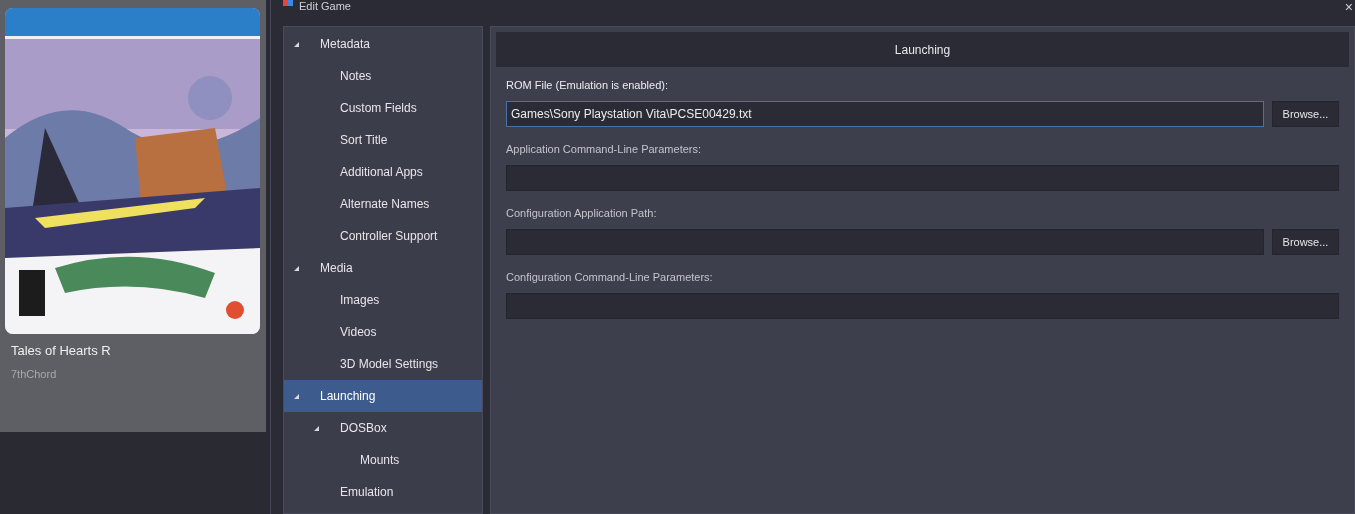 Image resolution: width=1355 pixels, height=514 pixels. Describe the element at coordinates (383, 44) in the screenshot. I see `tree-item: Metadata` at that location.